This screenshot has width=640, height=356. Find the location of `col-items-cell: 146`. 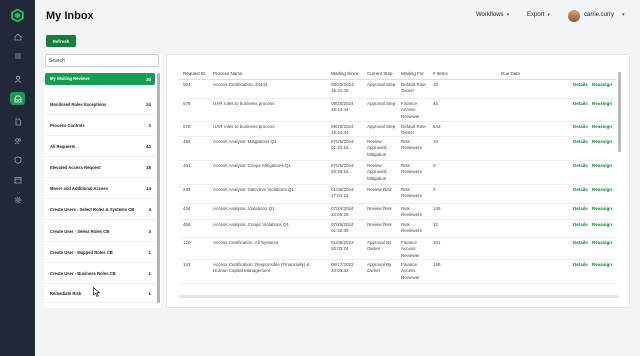

col-items-cell: 146 is located at coordinates (437, 208).